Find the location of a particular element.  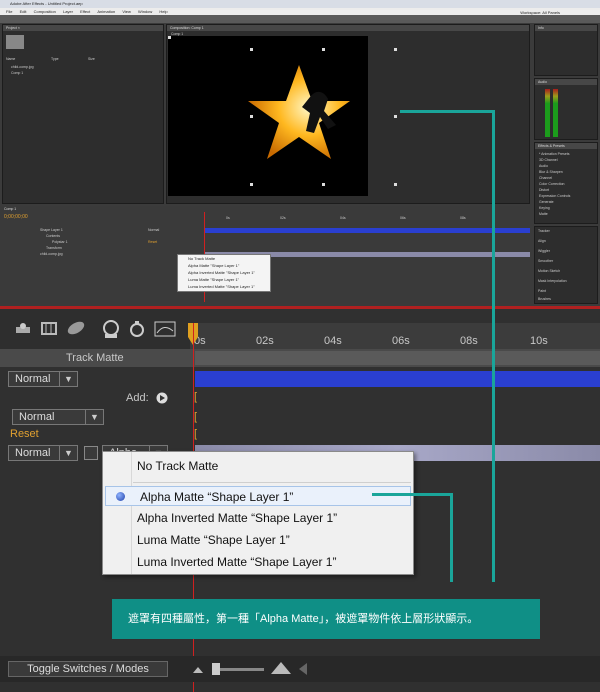

menu-animation: Animation is located at coordinates (106, 11).